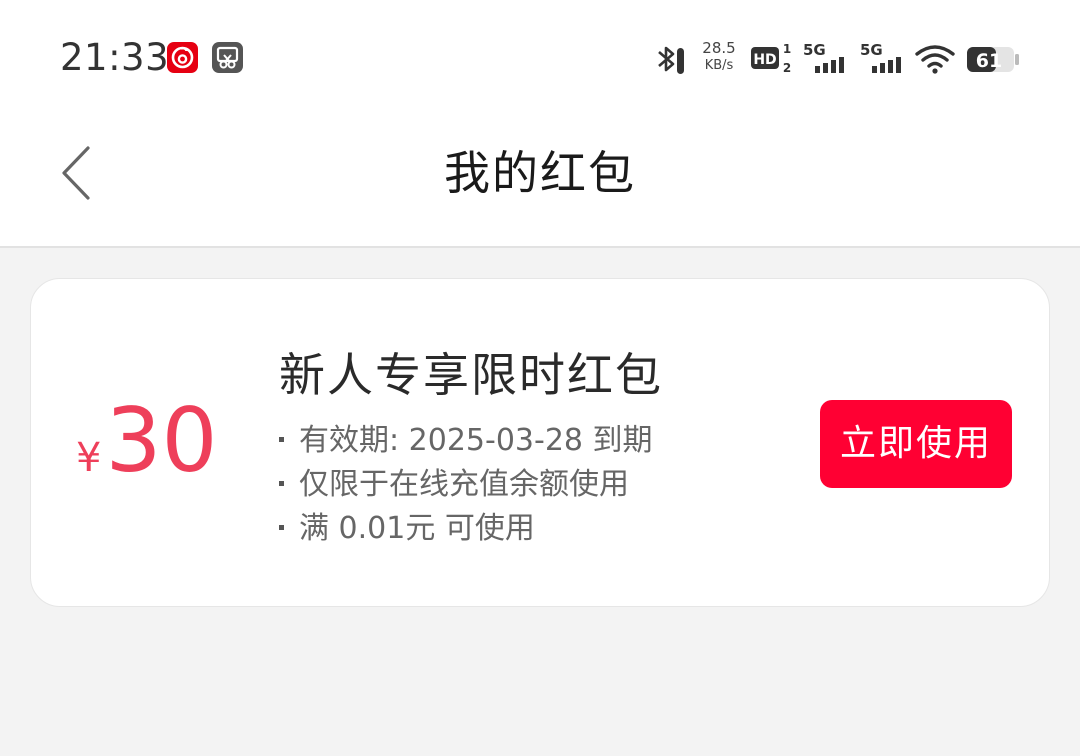 This screenshot has width=1080, height=756. What do you see at coordinates (89, 458) in the screenshot?
I see `currency-symbol: ¥` at bounding box center [89, 458].